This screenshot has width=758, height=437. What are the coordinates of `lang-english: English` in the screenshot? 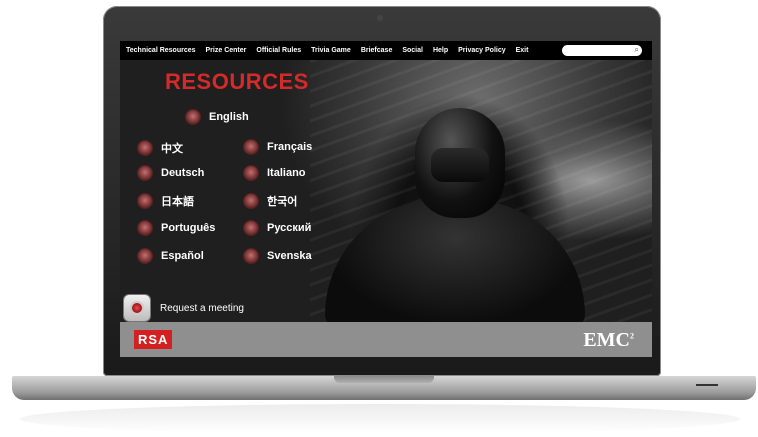 It's located at (217, 117).